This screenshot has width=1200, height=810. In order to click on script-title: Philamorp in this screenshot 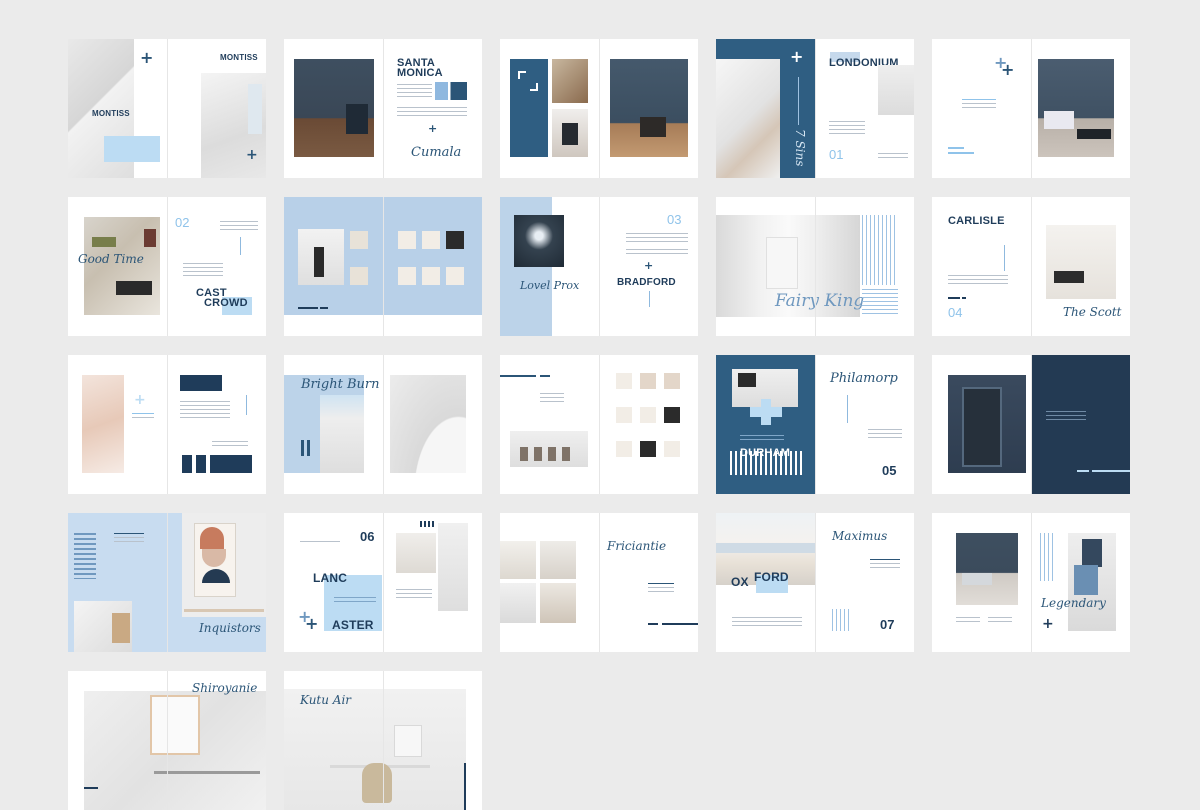, I will do `click(864, 378)`.